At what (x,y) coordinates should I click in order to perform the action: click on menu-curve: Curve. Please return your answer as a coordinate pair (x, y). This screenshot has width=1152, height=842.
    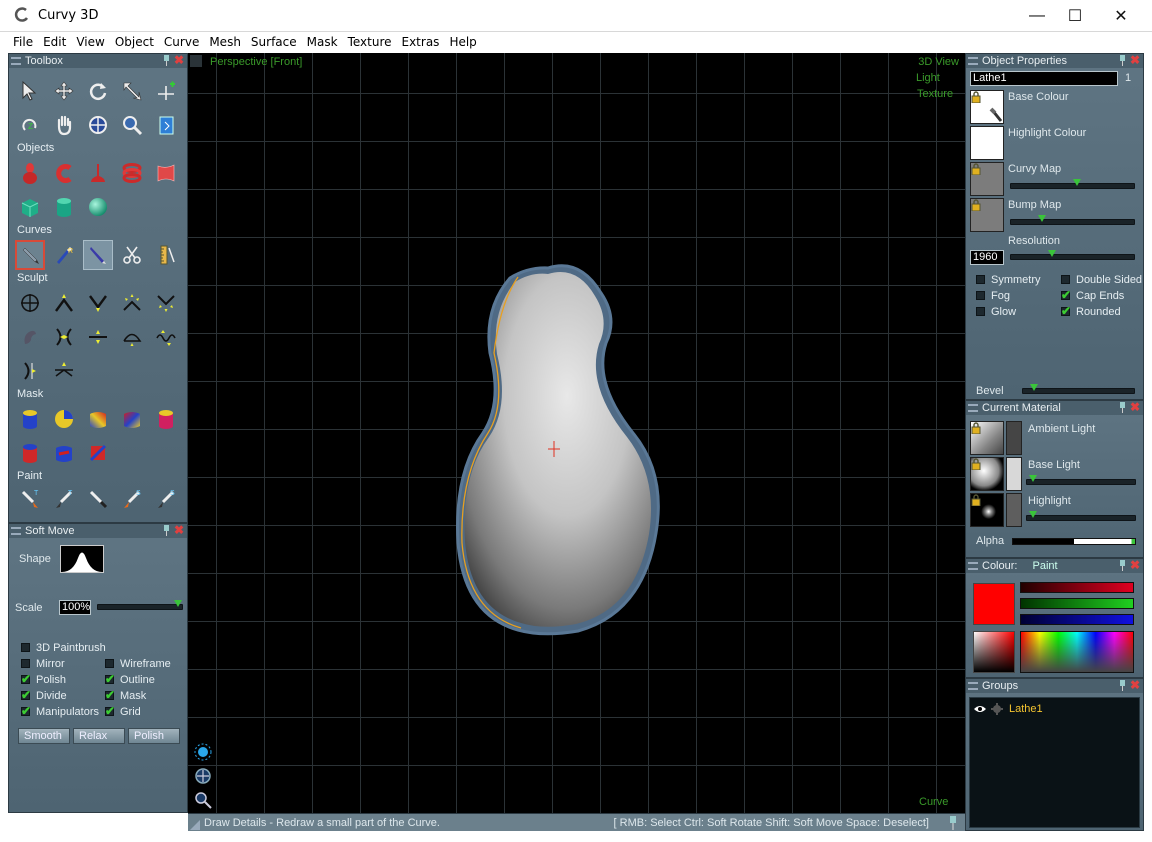
    Looking at the image, I should click on (181, 42).